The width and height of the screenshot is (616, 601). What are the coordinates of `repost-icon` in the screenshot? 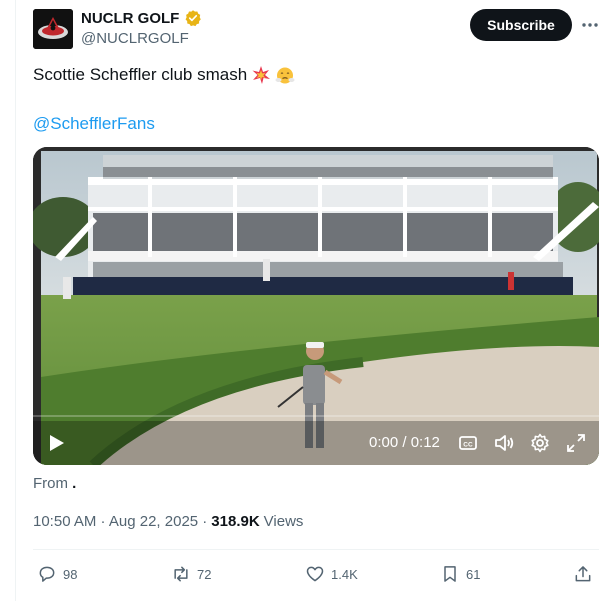 It's located at (181, 574).